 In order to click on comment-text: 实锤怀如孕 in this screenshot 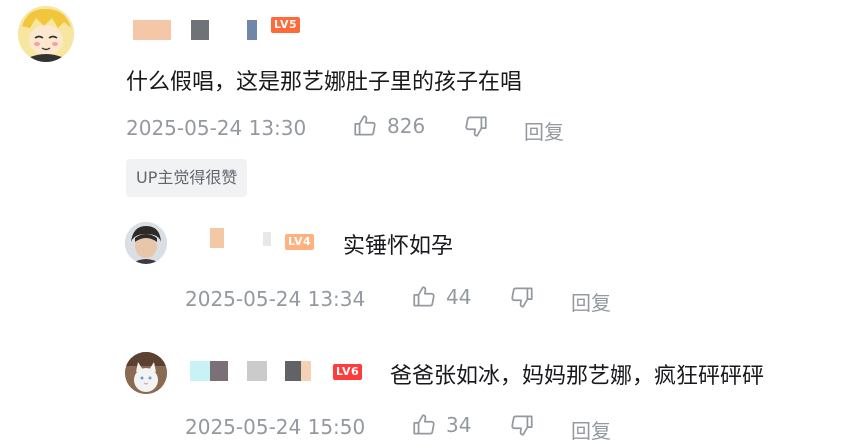, I will do `click(398, 246)`.